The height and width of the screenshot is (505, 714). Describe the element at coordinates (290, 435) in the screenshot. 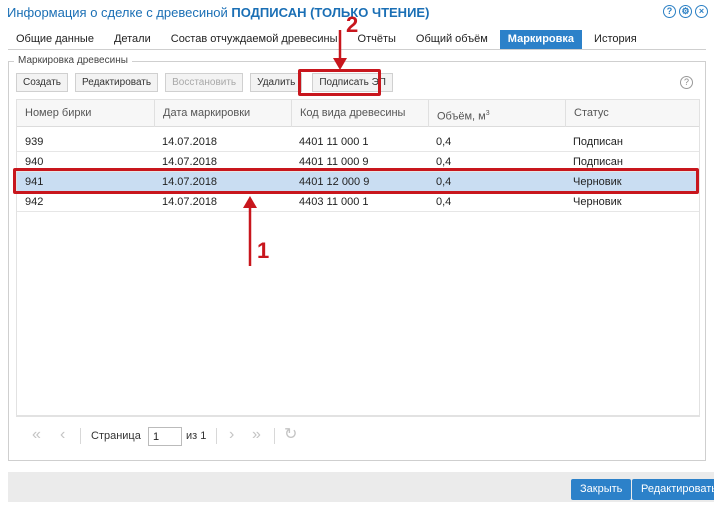

I see `refresh-icon: ↻` at that location.